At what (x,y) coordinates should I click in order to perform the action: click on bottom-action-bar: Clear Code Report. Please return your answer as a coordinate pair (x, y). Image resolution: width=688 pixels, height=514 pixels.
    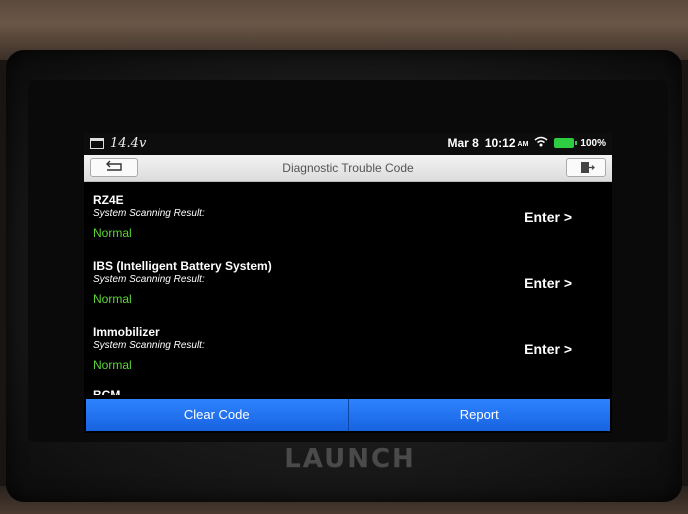
    Looking at the image, I should click on (348, 415).